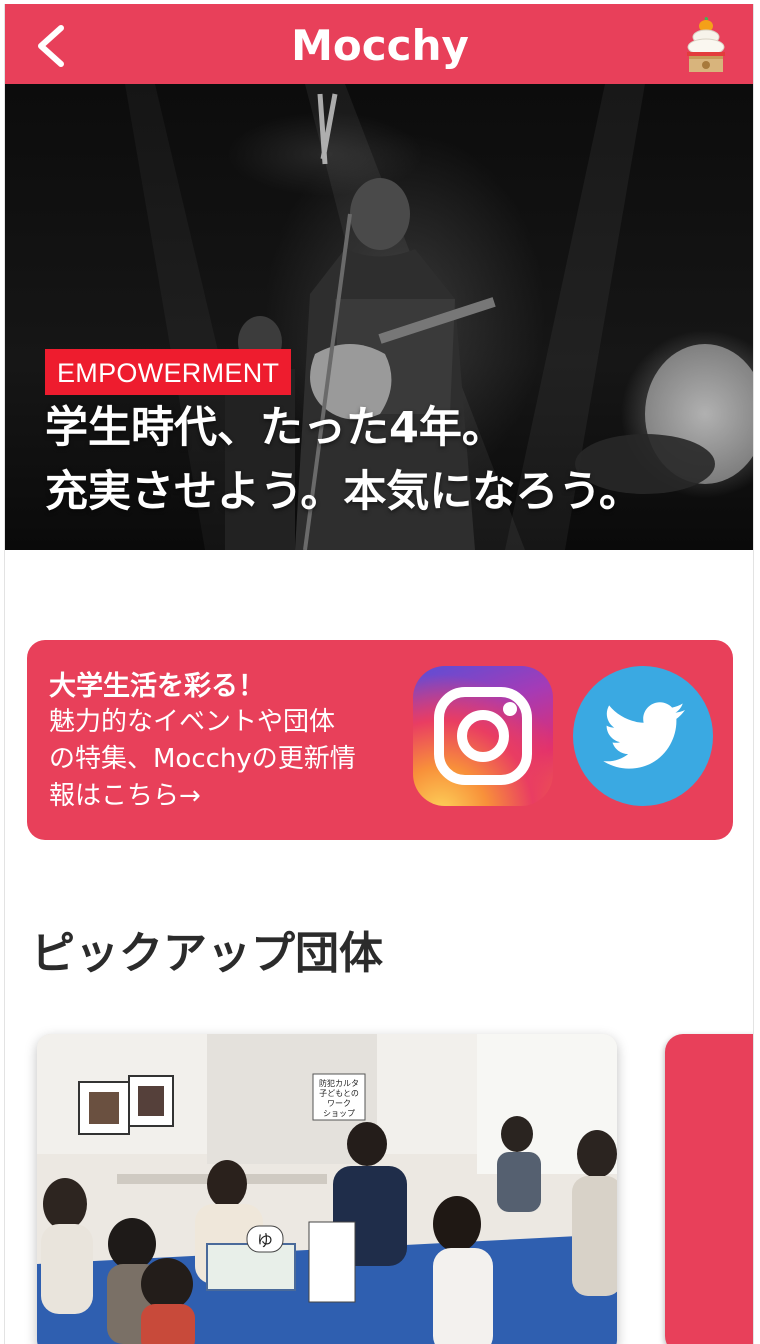  I want to click on sns-banner-body: 魅力的なイベントや団体 の特集、Mocchyの更新情 報はこちら→, so click(224, 759).